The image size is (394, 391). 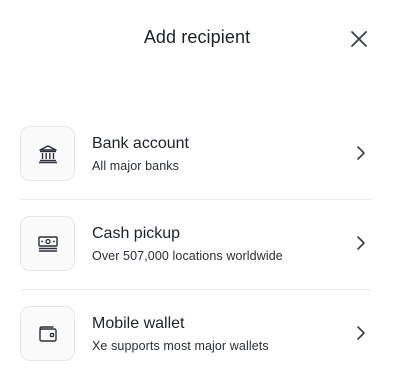 I want to click on bank-icon, so click(x=47, y=153).